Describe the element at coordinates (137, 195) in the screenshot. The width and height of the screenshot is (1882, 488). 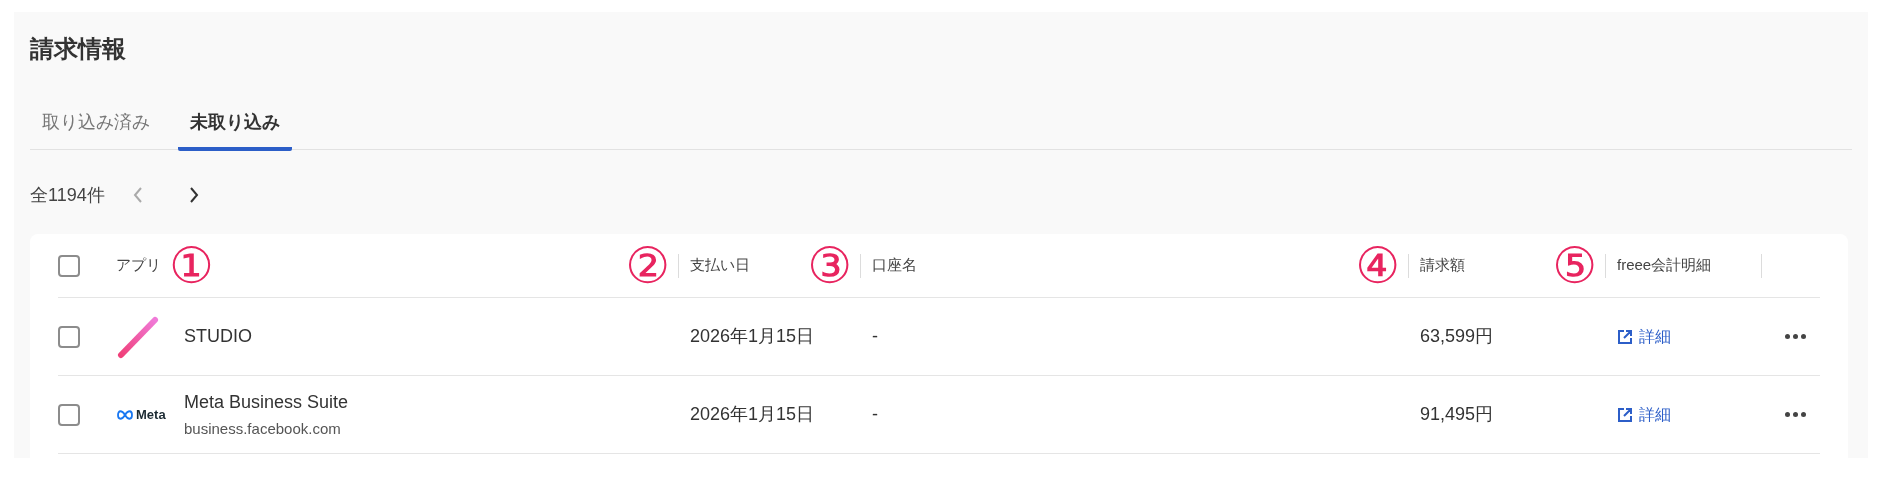
I see `chevron-left-icon` at that location.